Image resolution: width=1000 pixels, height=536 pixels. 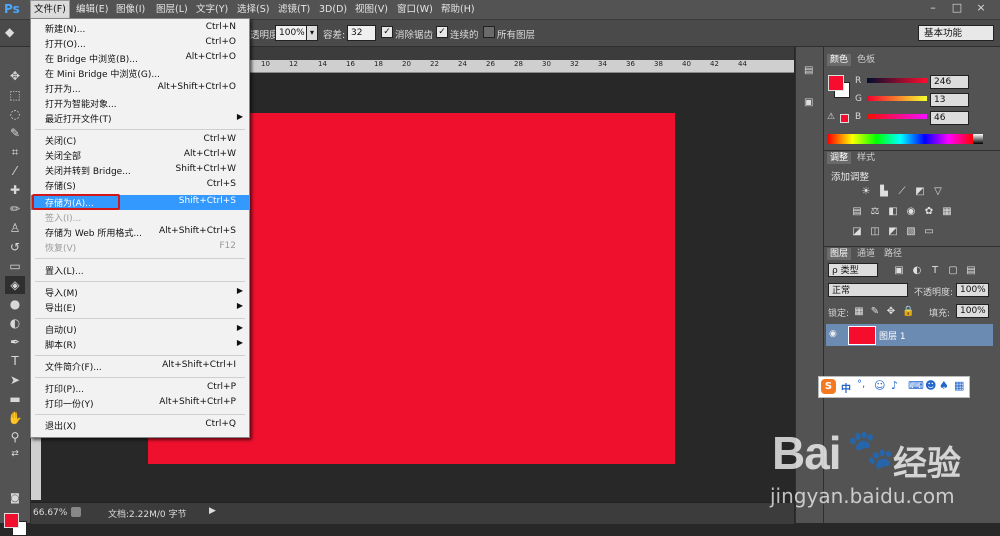 I want to click on hue-saturation-icon: ▤, so click(x=857, y=212).